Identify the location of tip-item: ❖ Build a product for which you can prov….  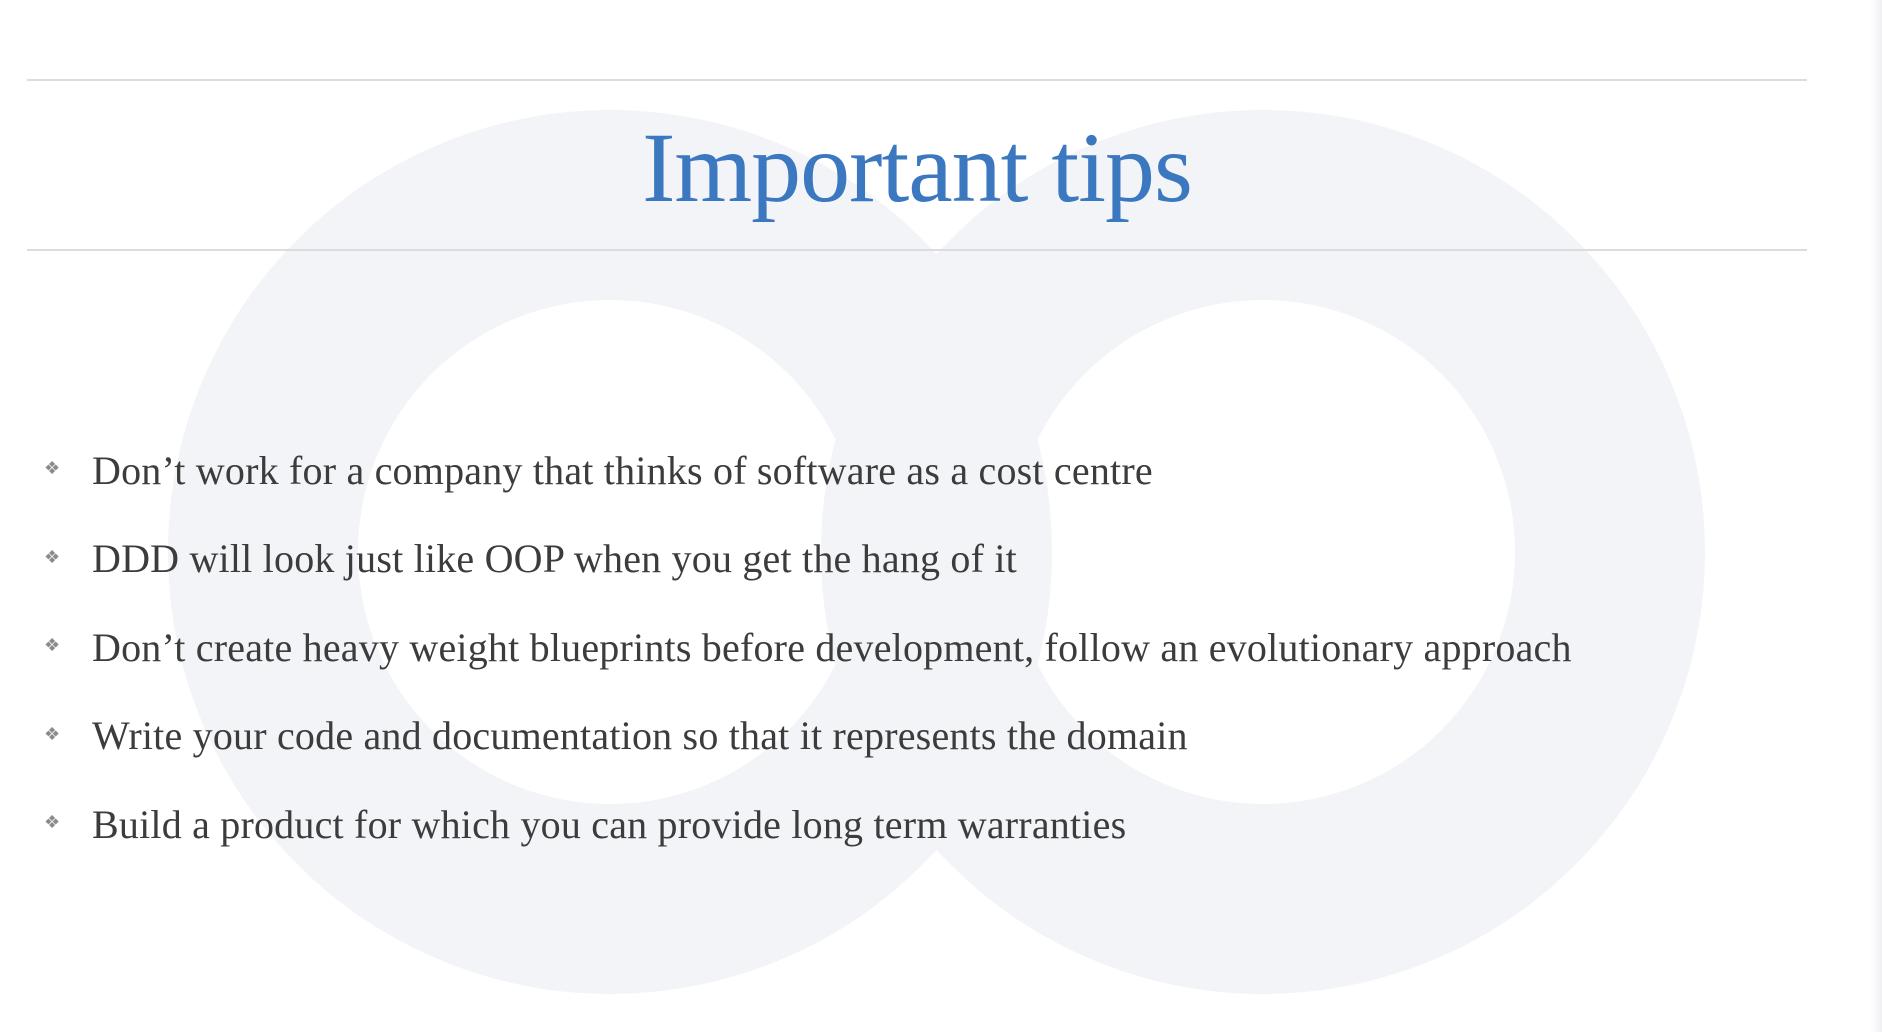
(808, 824).